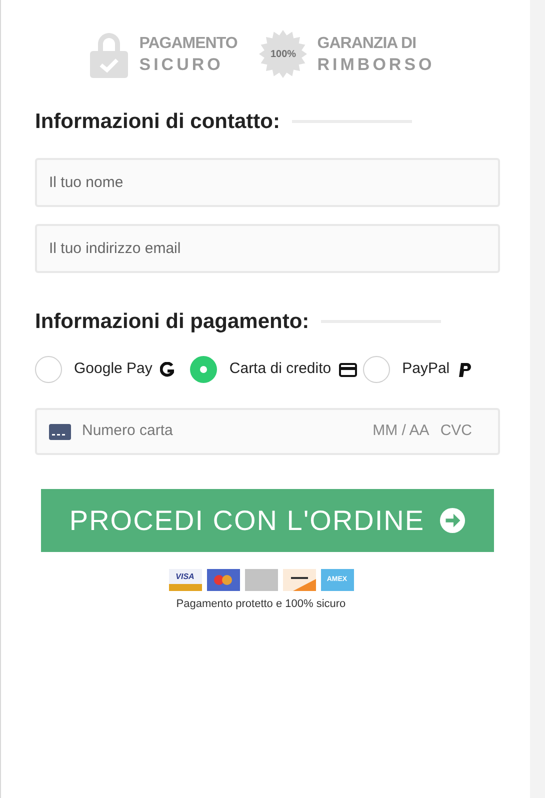 This screenshot has width=545, height=798. What do you see at coordinates (157, 122) in the screenshot?
I see `section-heading: Informazioni di contatto:` at bounding box center [157, 122].